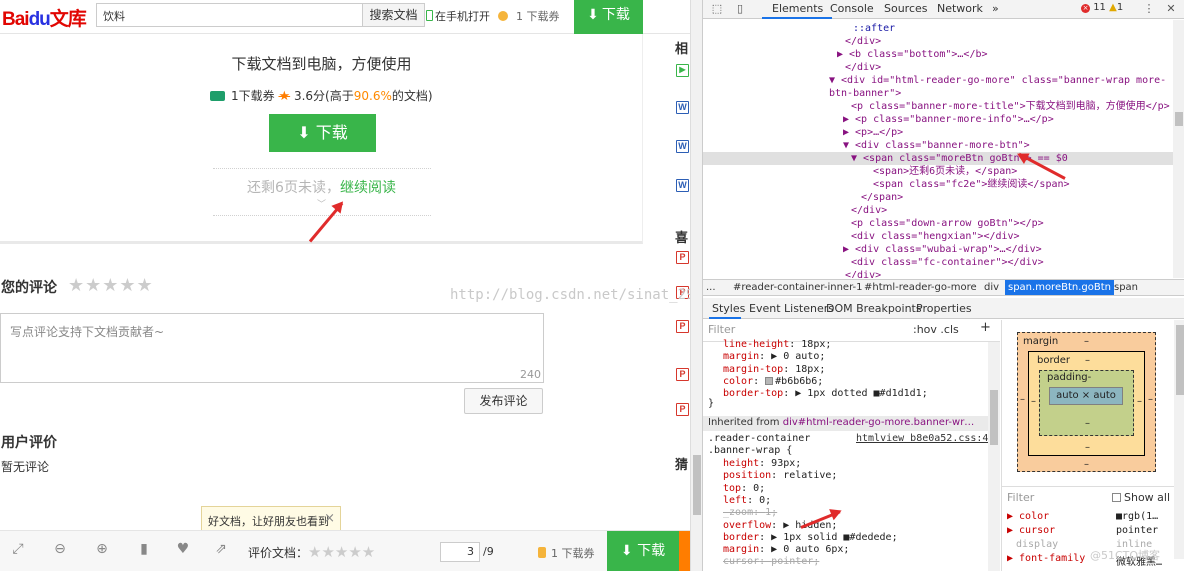 The image size is (1184, 571). What do you see at coordinates (878, 119) in the screenshot?
I see `dom-node-line: ▶ <p class="banner-more-info">…</p>` at bounding box center [878, 119].